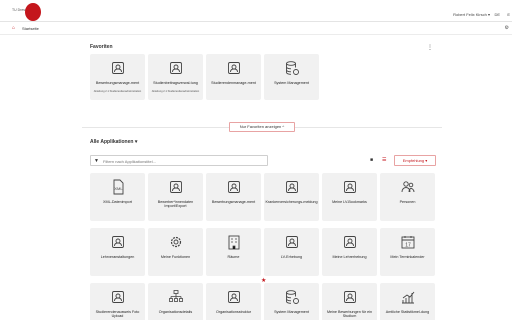  Describe the element at coordinates (96, 161) in the screenshot. I see `filter-icon: ▼` at that location.